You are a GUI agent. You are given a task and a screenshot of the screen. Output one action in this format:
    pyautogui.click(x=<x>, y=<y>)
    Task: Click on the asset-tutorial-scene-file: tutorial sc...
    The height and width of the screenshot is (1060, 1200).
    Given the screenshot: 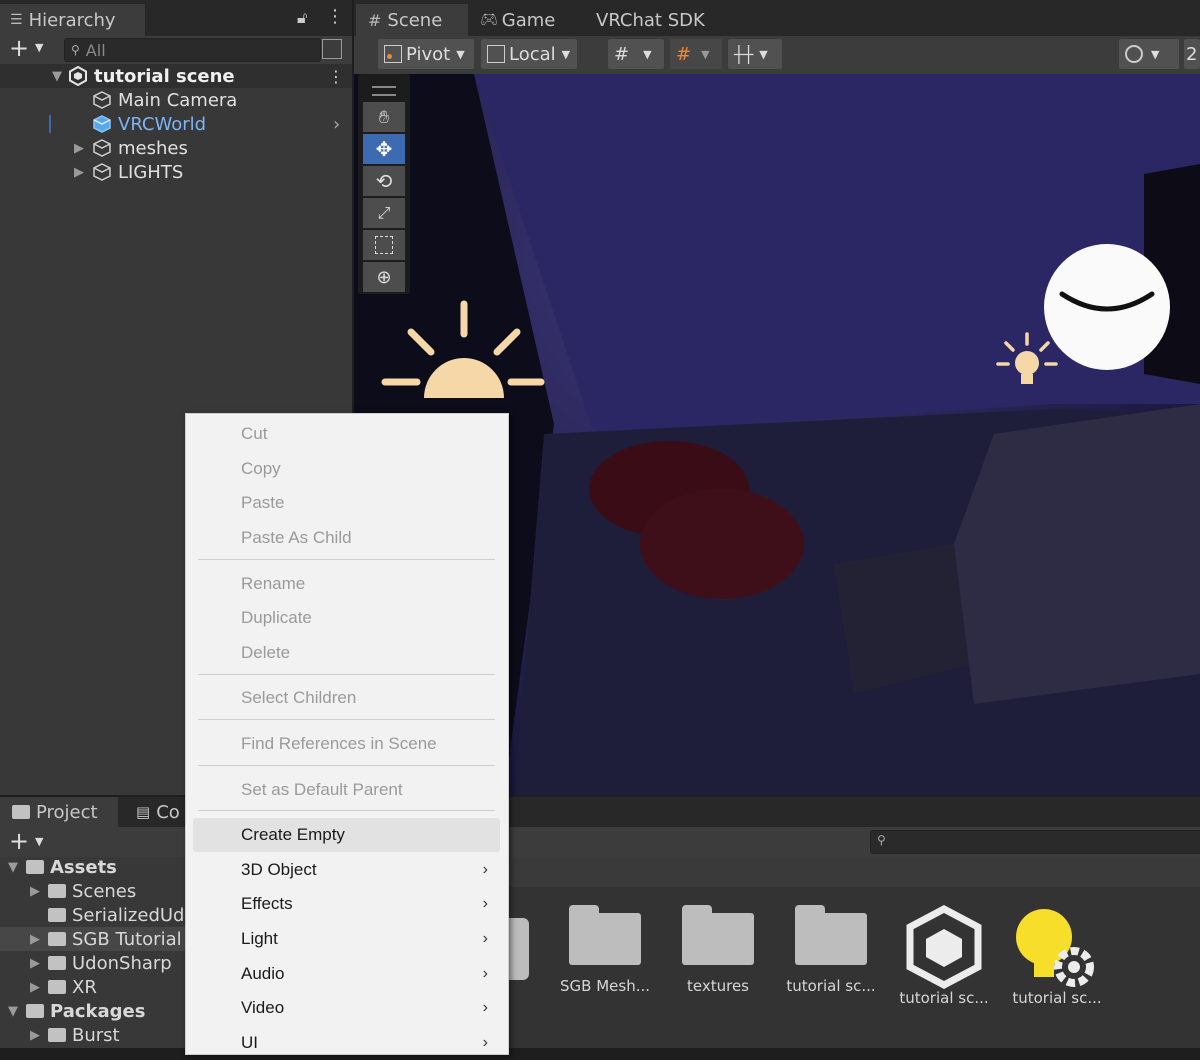 What is the action you would take?
    pyautogui.click(x=944, y=956)
    